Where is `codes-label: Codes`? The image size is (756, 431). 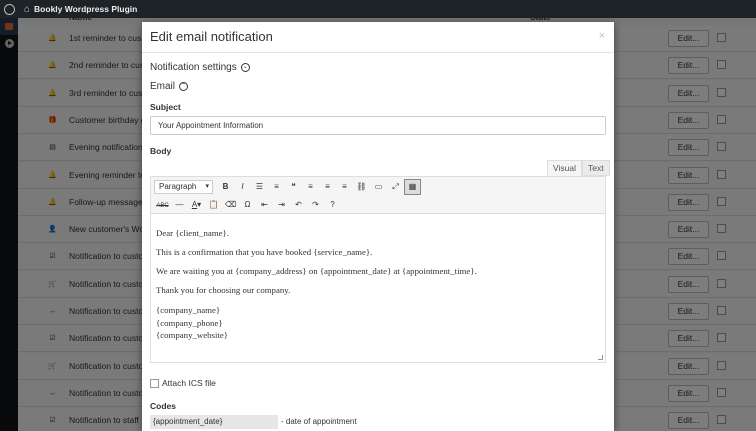 codes-label: Codes is located at coordinates (163, 406).